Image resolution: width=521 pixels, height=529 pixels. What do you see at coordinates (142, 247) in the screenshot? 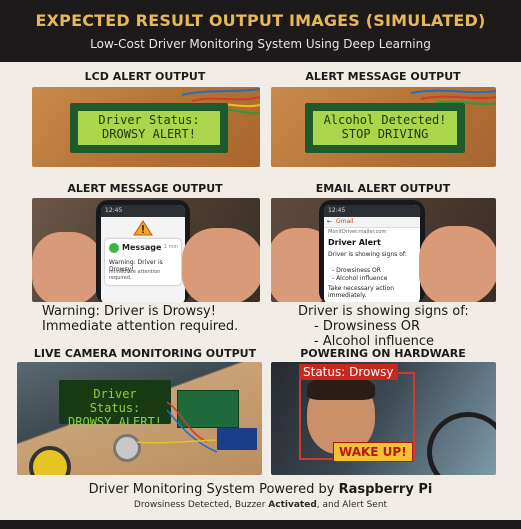
I see `notification-app-label: Message` at bounding box center [142, 247].